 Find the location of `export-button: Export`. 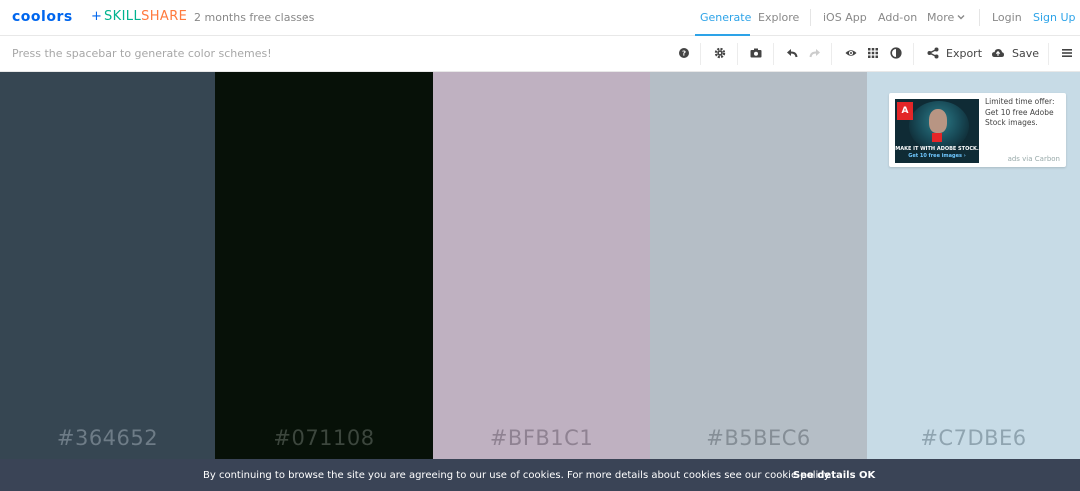

export-button: Export is located at coordinates (964, 53).